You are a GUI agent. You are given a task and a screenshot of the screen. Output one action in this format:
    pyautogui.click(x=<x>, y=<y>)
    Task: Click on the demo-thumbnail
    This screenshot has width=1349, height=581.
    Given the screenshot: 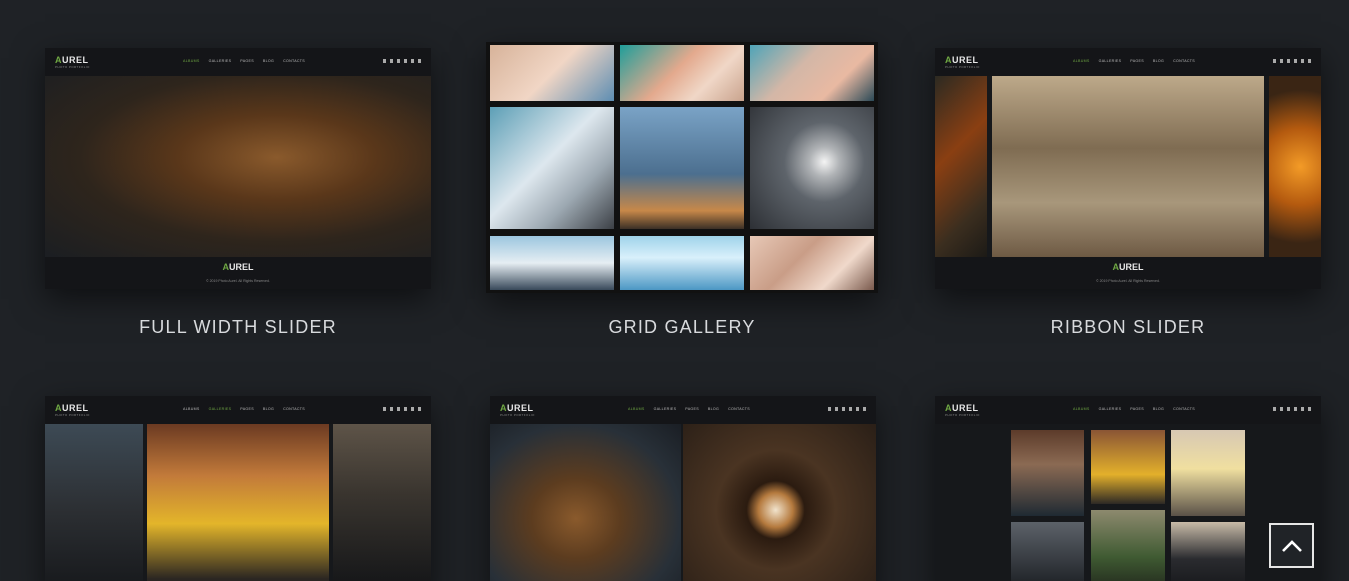 What is the action you would take?
    pyautogui.click(x=682, y=167)
    